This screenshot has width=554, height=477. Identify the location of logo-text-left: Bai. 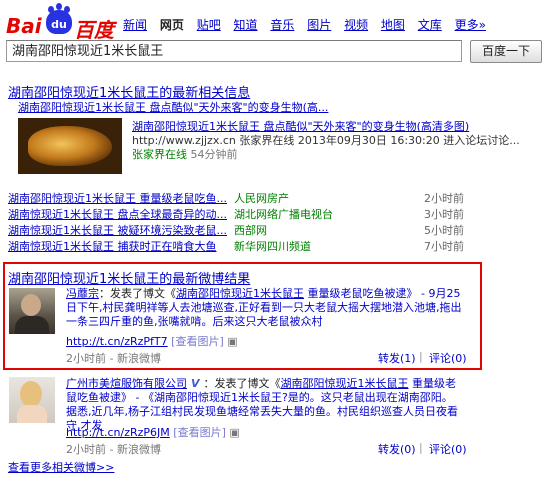
(24, 26).